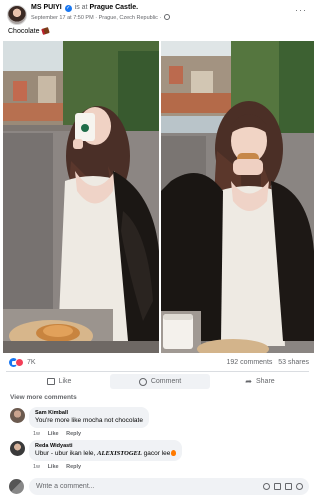  What do you see at coordinates (81, 7) in the screenshot?
I see `location-prefix: is at` at bounding box center [81, 7].